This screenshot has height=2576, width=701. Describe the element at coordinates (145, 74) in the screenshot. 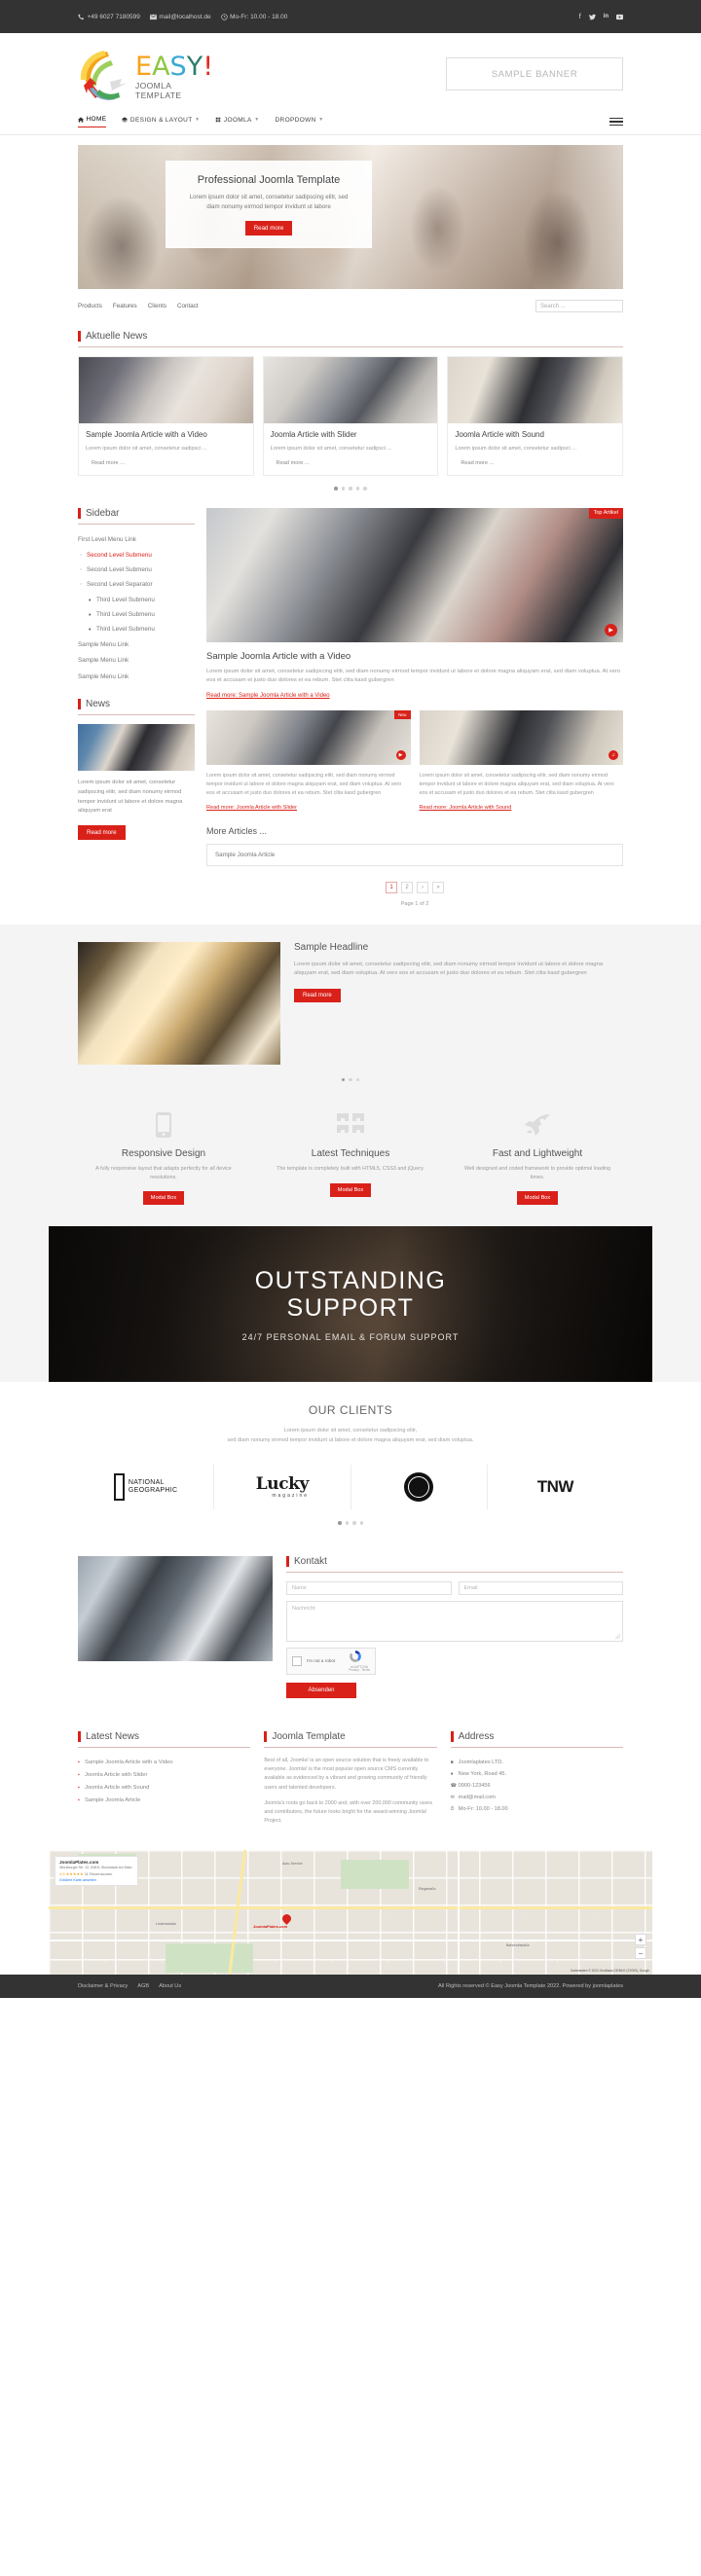

I see `site-logo: EASY! JOOMLA TEMPLATE` at that location.